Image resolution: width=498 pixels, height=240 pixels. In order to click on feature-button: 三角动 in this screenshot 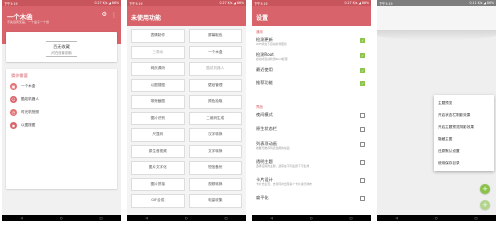, I will do `click(158, 52)`.